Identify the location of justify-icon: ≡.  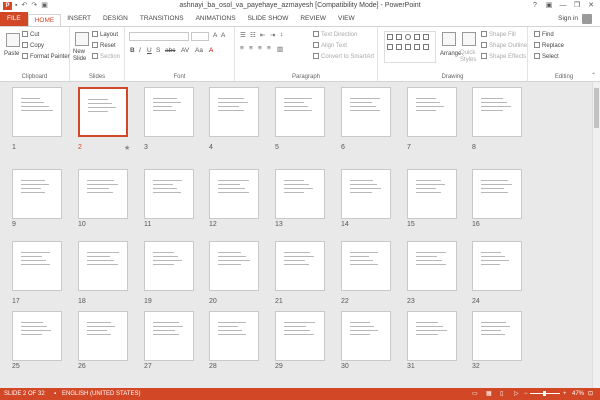
(269, 48).